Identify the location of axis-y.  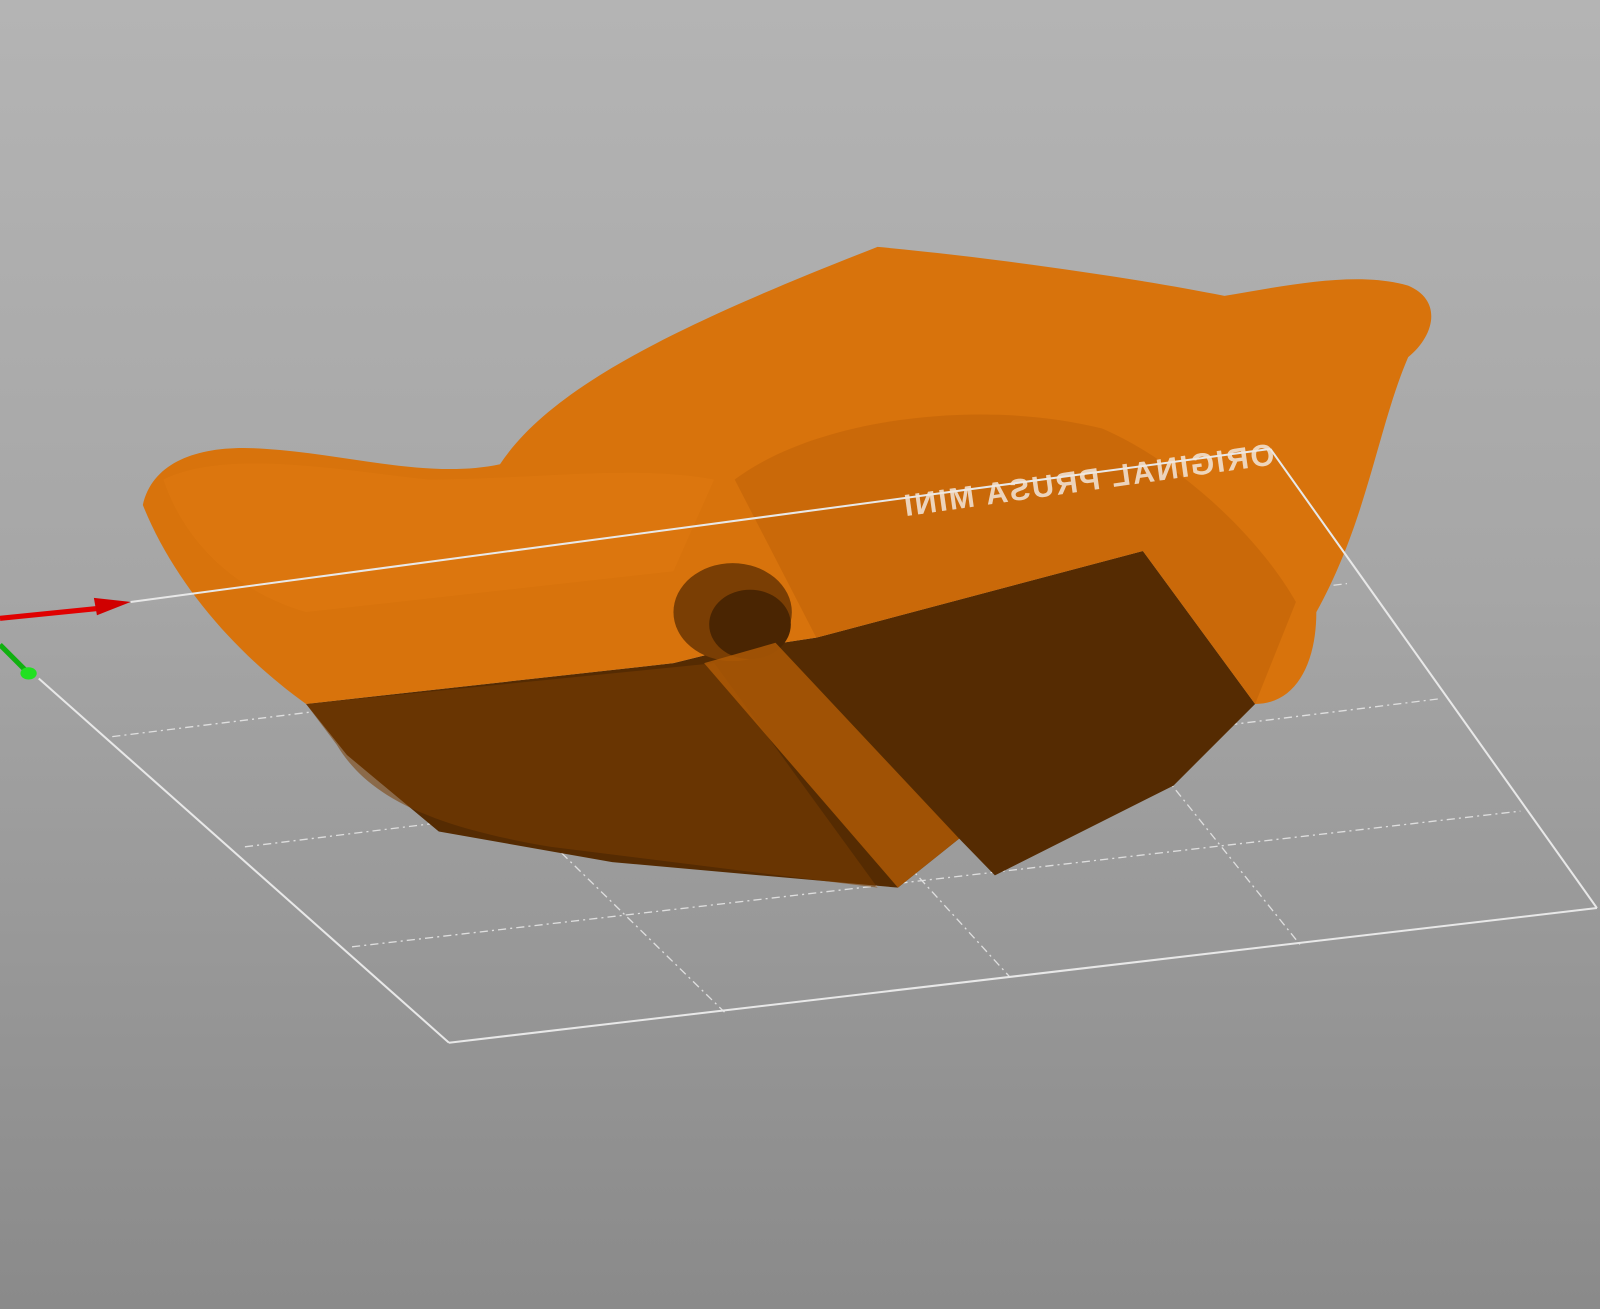
(18, 661).